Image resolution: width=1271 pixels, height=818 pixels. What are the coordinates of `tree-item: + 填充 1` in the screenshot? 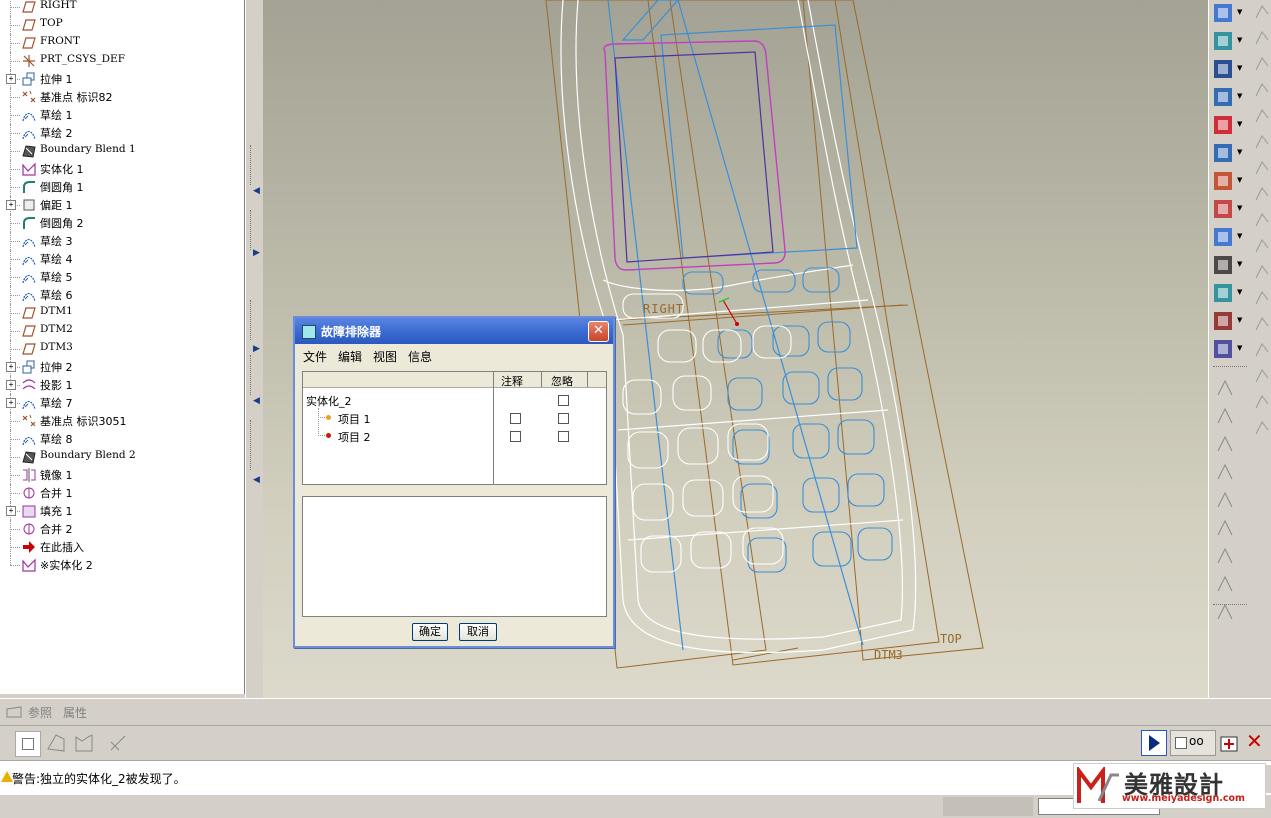 It's located at (122, 511).